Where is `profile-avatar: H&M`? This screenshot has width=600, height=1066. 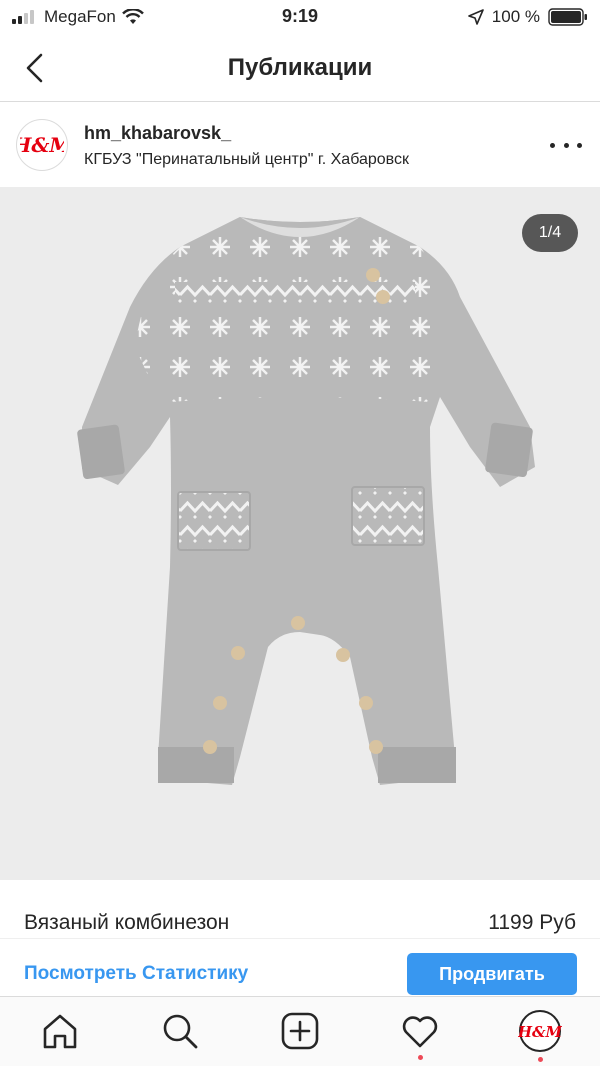 profile-avatar: H&M is located at coordinates (540, 1031).